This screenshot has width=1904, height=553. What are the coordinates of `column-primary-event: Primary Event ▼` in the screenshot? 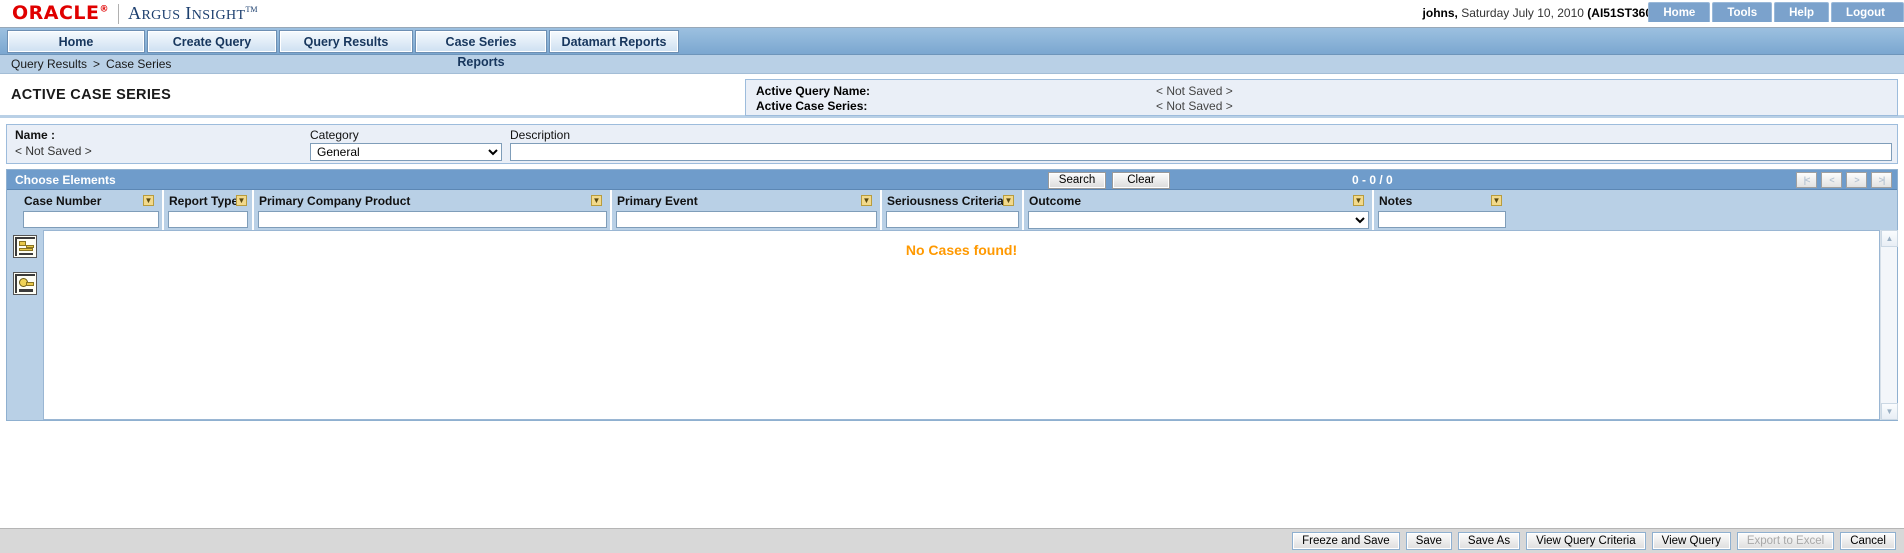 It's located at (747, 210).